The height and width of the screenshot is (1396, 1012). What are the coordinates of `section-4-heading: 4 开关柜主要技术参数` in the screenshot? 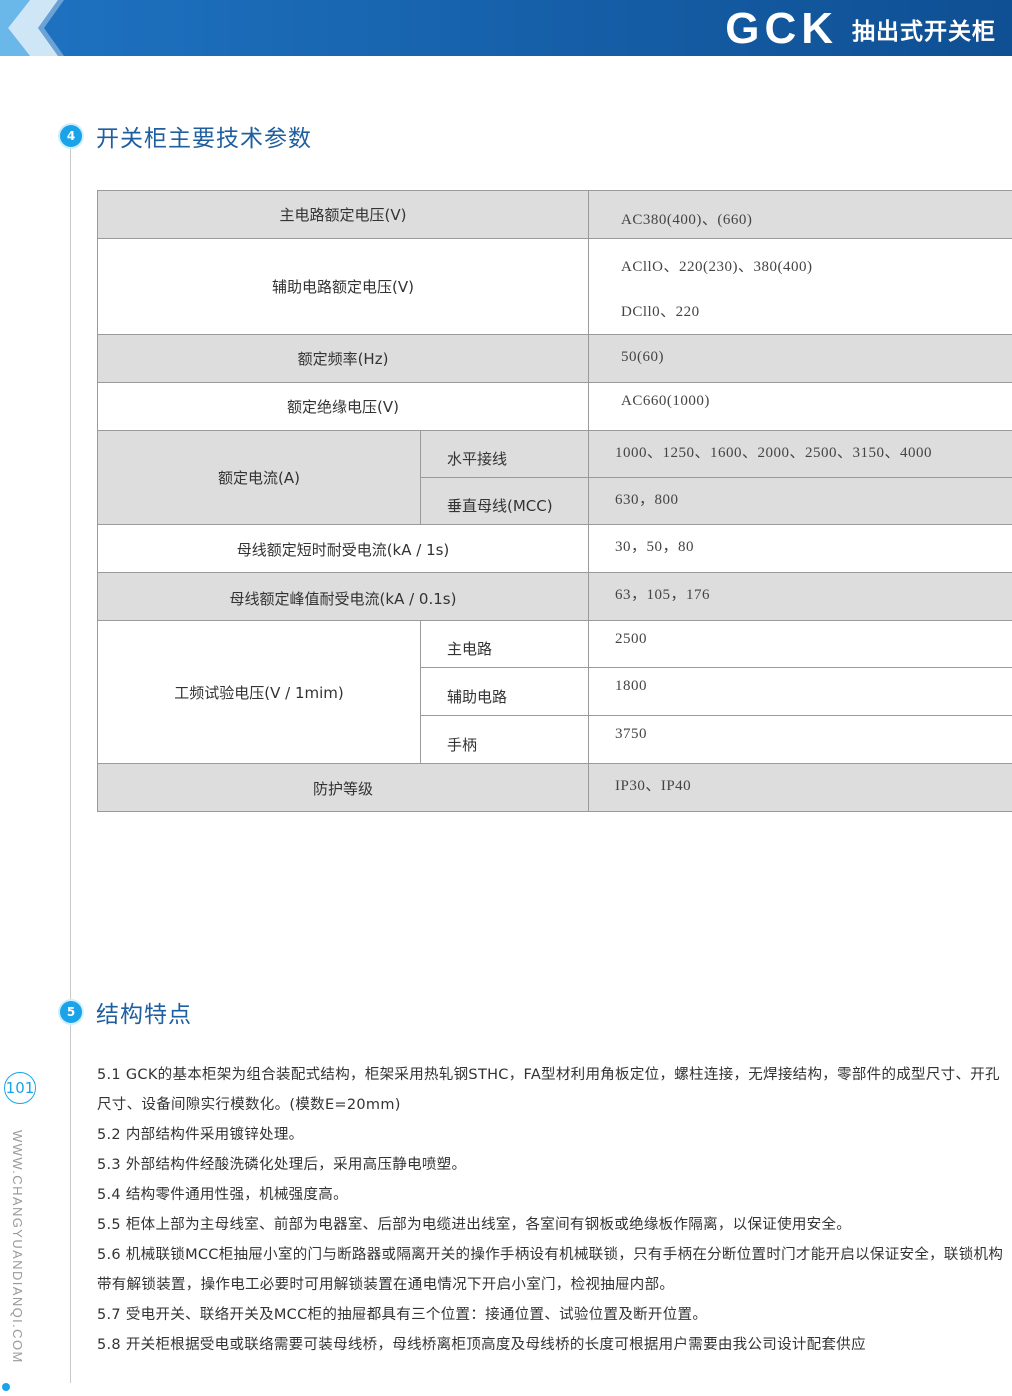 It's located at (186, 136).